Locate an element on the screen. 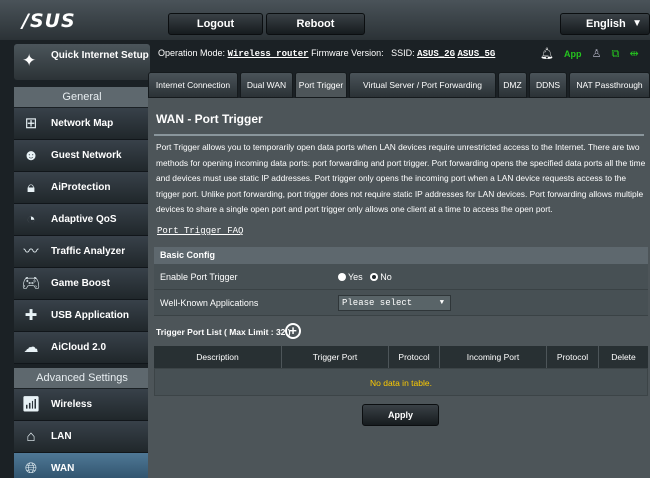 This screenshot has height=478, width=650. wifi-icon: 📶︎ is located at coordinates (31, 404).